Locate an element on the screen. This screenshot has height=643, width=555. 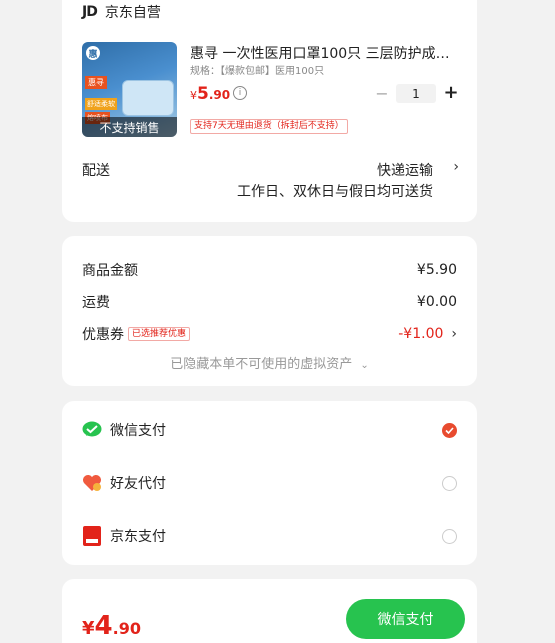
quantity-input: 1 is located at coordinates (416, 93).